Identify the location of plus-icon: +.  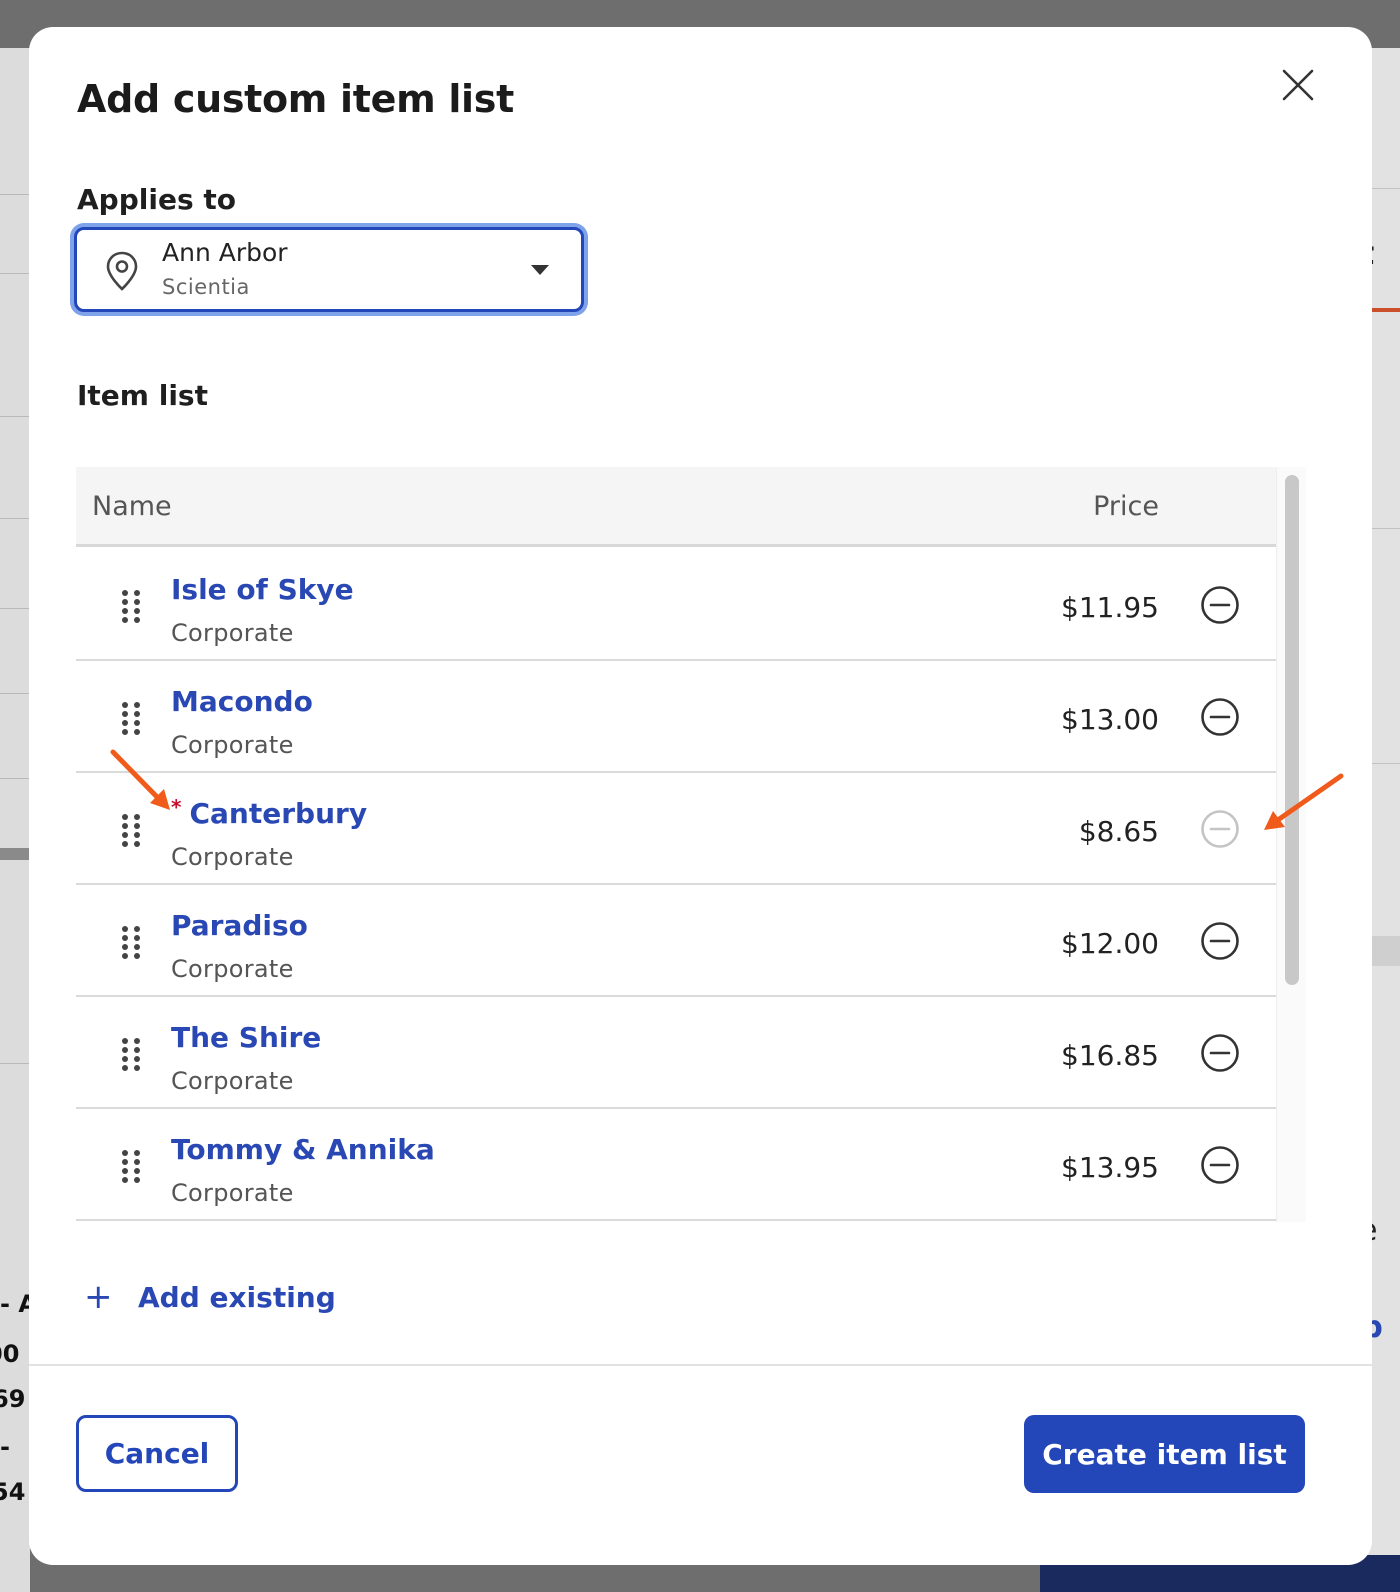
(98, 1297).